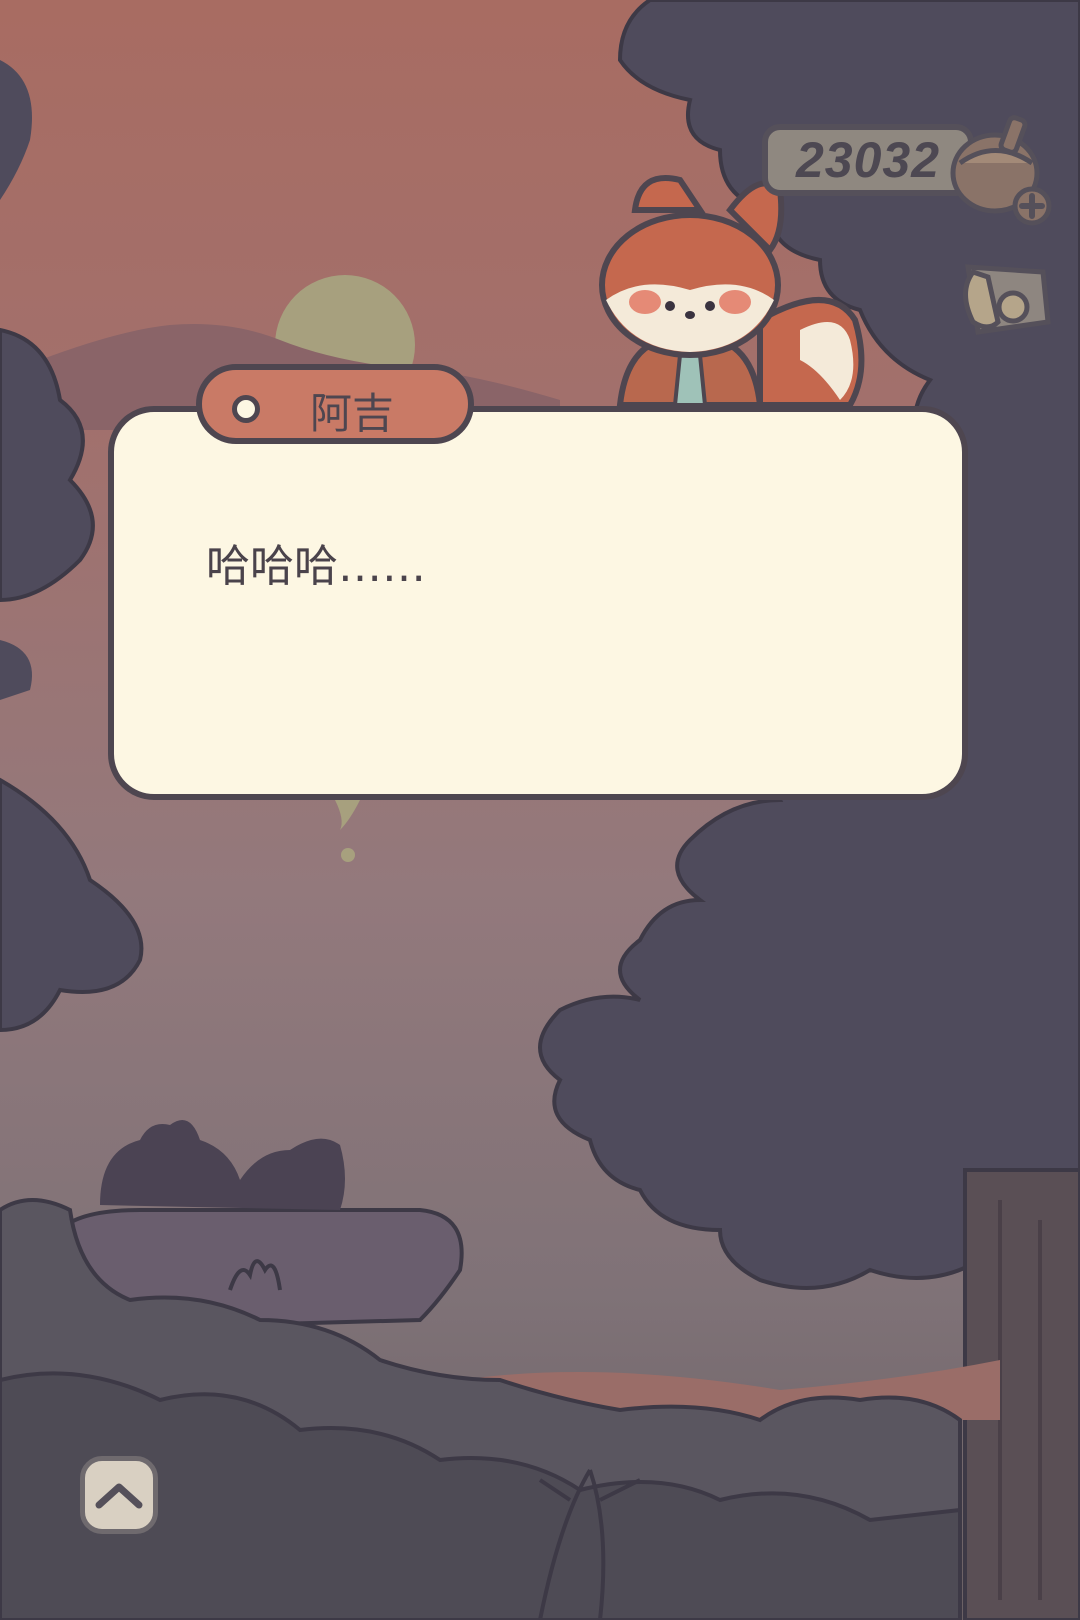 The width and height of the screenshot is (1080, 1620). What do you see at coordinates (1005, 168) in the screenshot?
I see `acorn-icon` at bounding box center [1005, 168].